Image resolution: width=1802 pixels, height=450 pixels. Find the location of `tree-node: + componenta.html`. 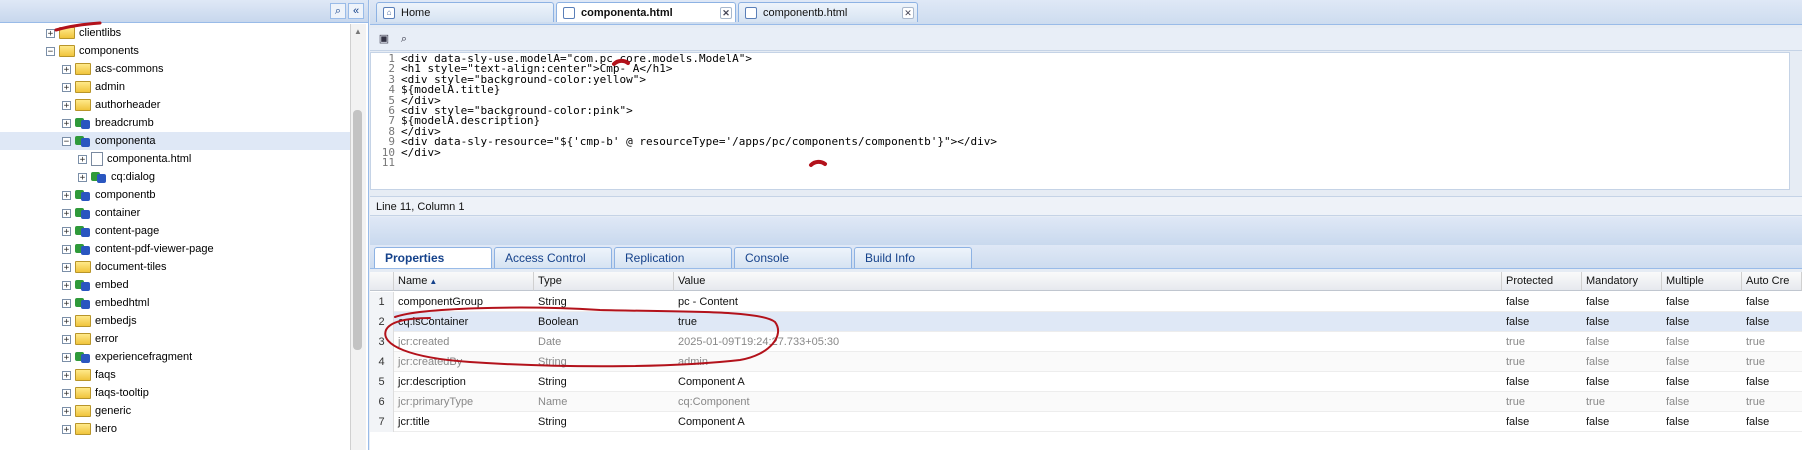

tree-node: + componenta.html is located at coordinates (175, 159).